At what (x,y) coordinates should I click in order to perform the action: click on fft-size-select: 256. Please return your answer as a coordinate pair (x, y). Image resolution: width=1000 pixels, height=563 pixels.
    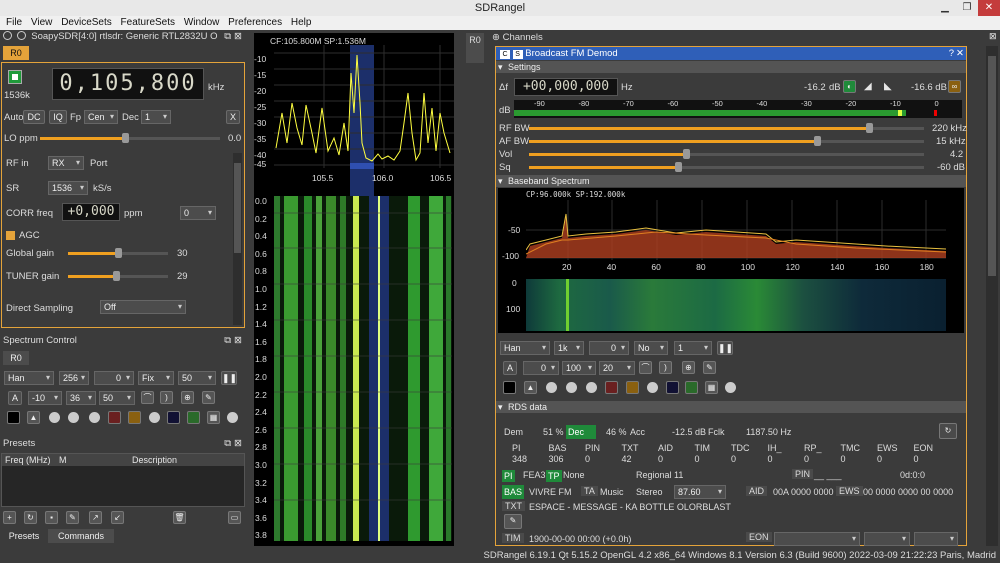
    Looking at the image, I should click on (74, 378).